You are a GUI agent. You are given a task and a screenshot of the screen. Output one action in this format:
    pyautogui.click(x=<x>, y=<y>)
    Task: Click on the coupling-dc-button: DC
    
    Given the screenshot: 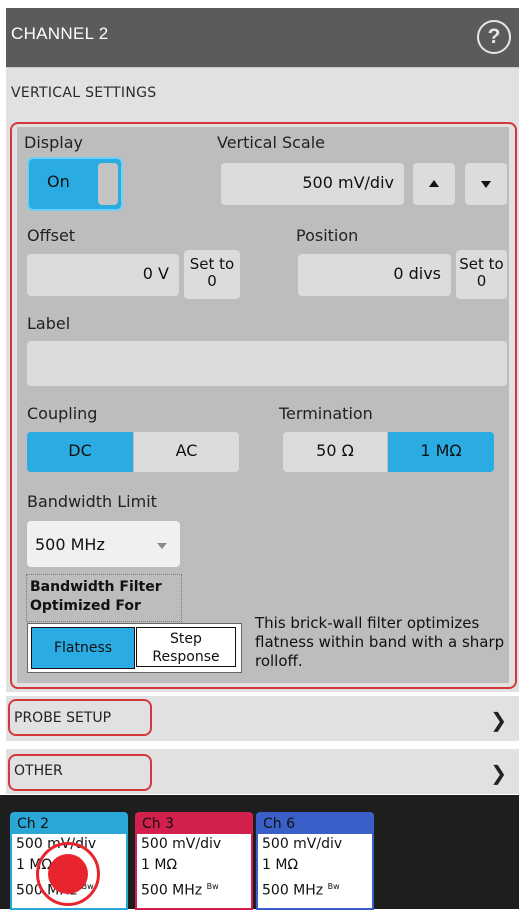 What is the action you would take?
    pyautogui.click(x=80, y=452)
    